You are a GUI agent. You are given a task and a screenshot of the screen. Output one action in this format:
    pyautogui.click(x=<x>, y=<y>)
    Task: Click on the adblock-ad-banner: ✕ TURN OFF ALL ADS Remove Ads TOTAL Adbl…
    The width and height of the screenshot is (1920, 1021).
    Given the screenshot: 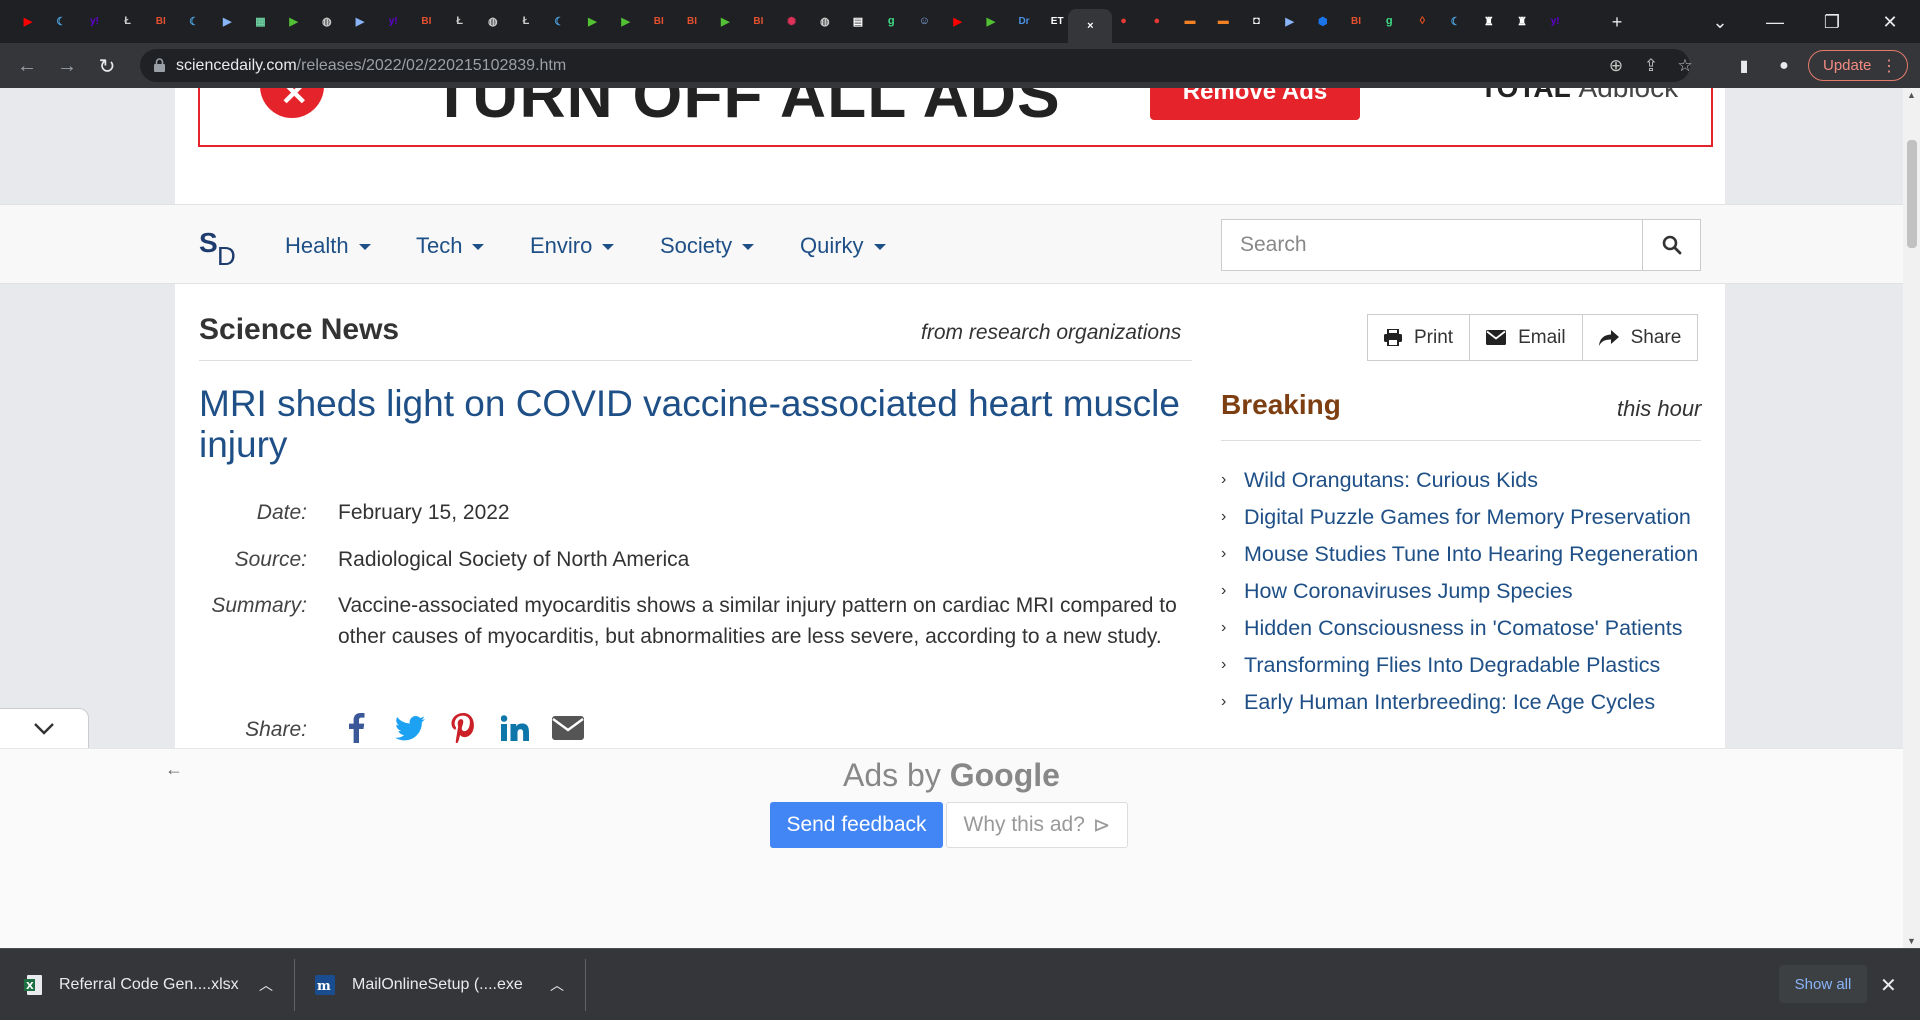 What is the action you would take?
    pyautogui.click(x=955, y=117)
    